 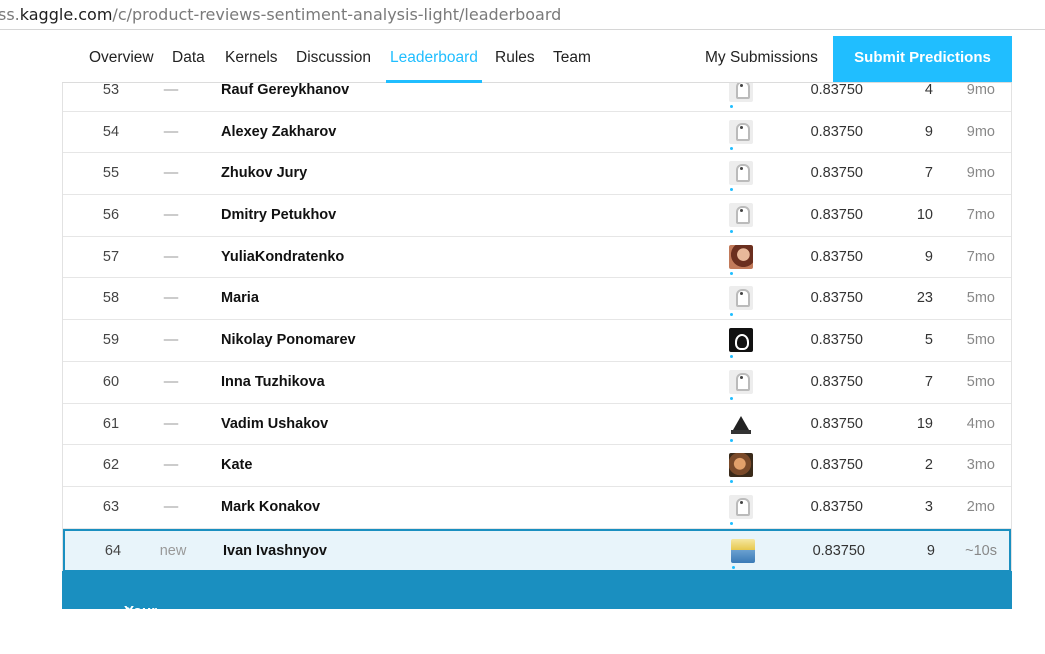 What do you see at coordinates (111, 215) in the screenshot?
I see `rank-cell: 56` at bounding box center [111, 215].